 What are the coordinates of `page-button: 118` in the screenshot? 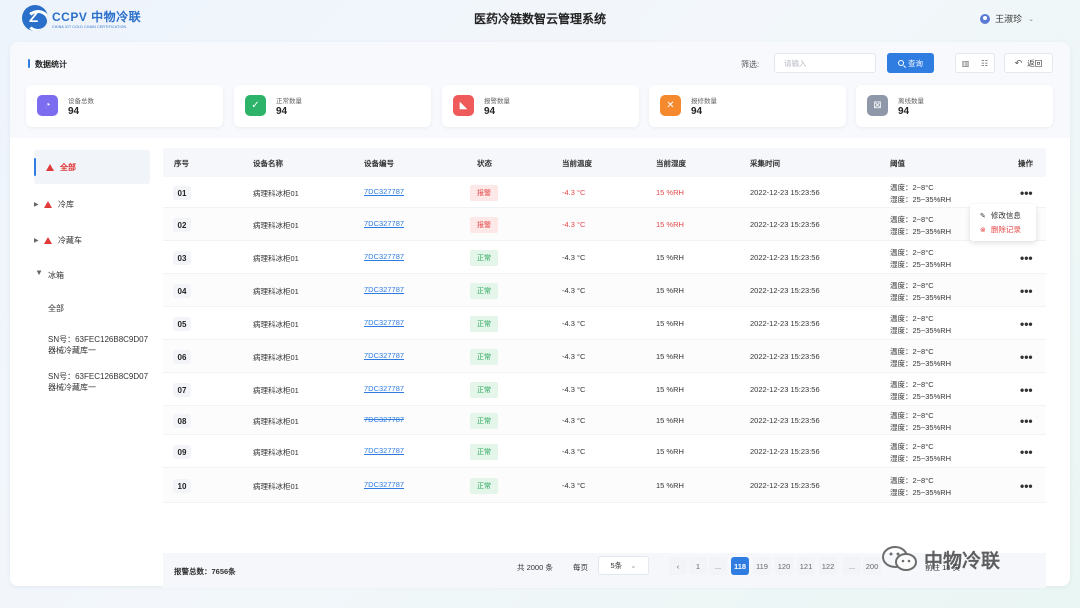 It's located at (740, 566).